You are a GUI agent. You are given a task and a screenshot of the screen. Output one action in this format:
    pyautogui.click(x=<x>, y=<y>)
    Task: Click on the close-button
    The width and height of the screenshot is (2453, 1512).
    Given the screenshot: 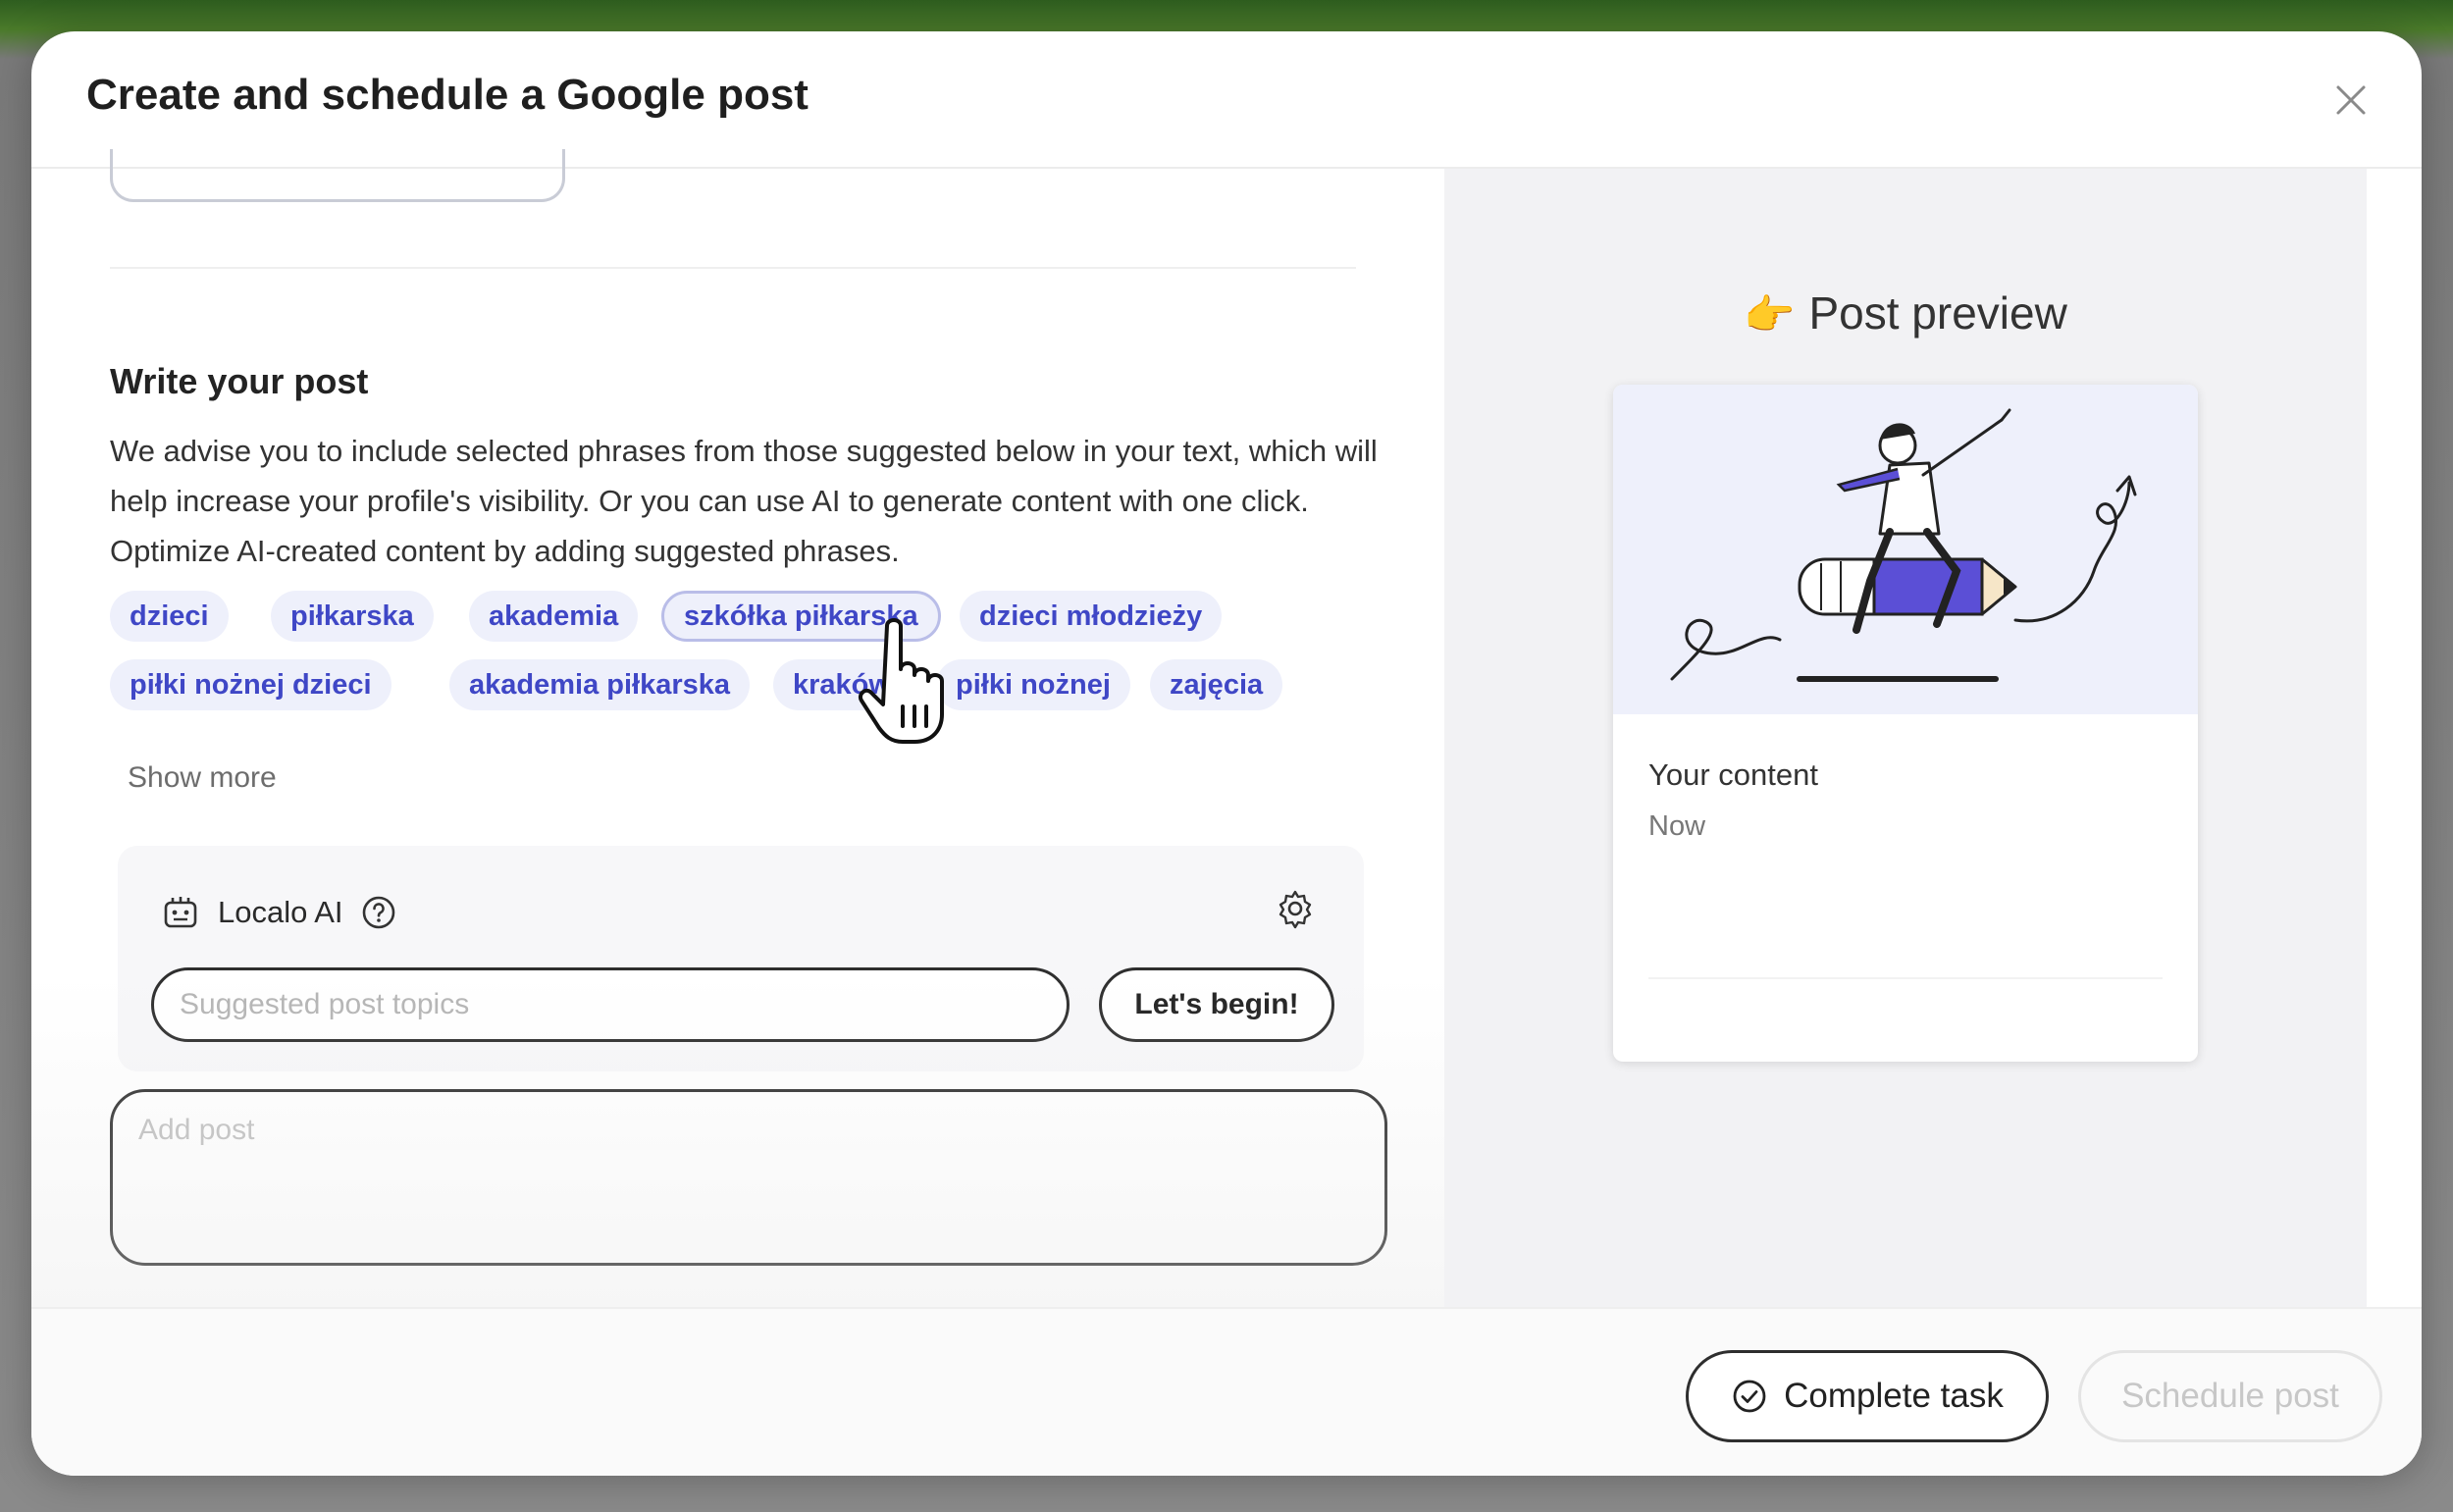 What is the action you would take?
    pyautogui.click(x=2350, y=100)
    